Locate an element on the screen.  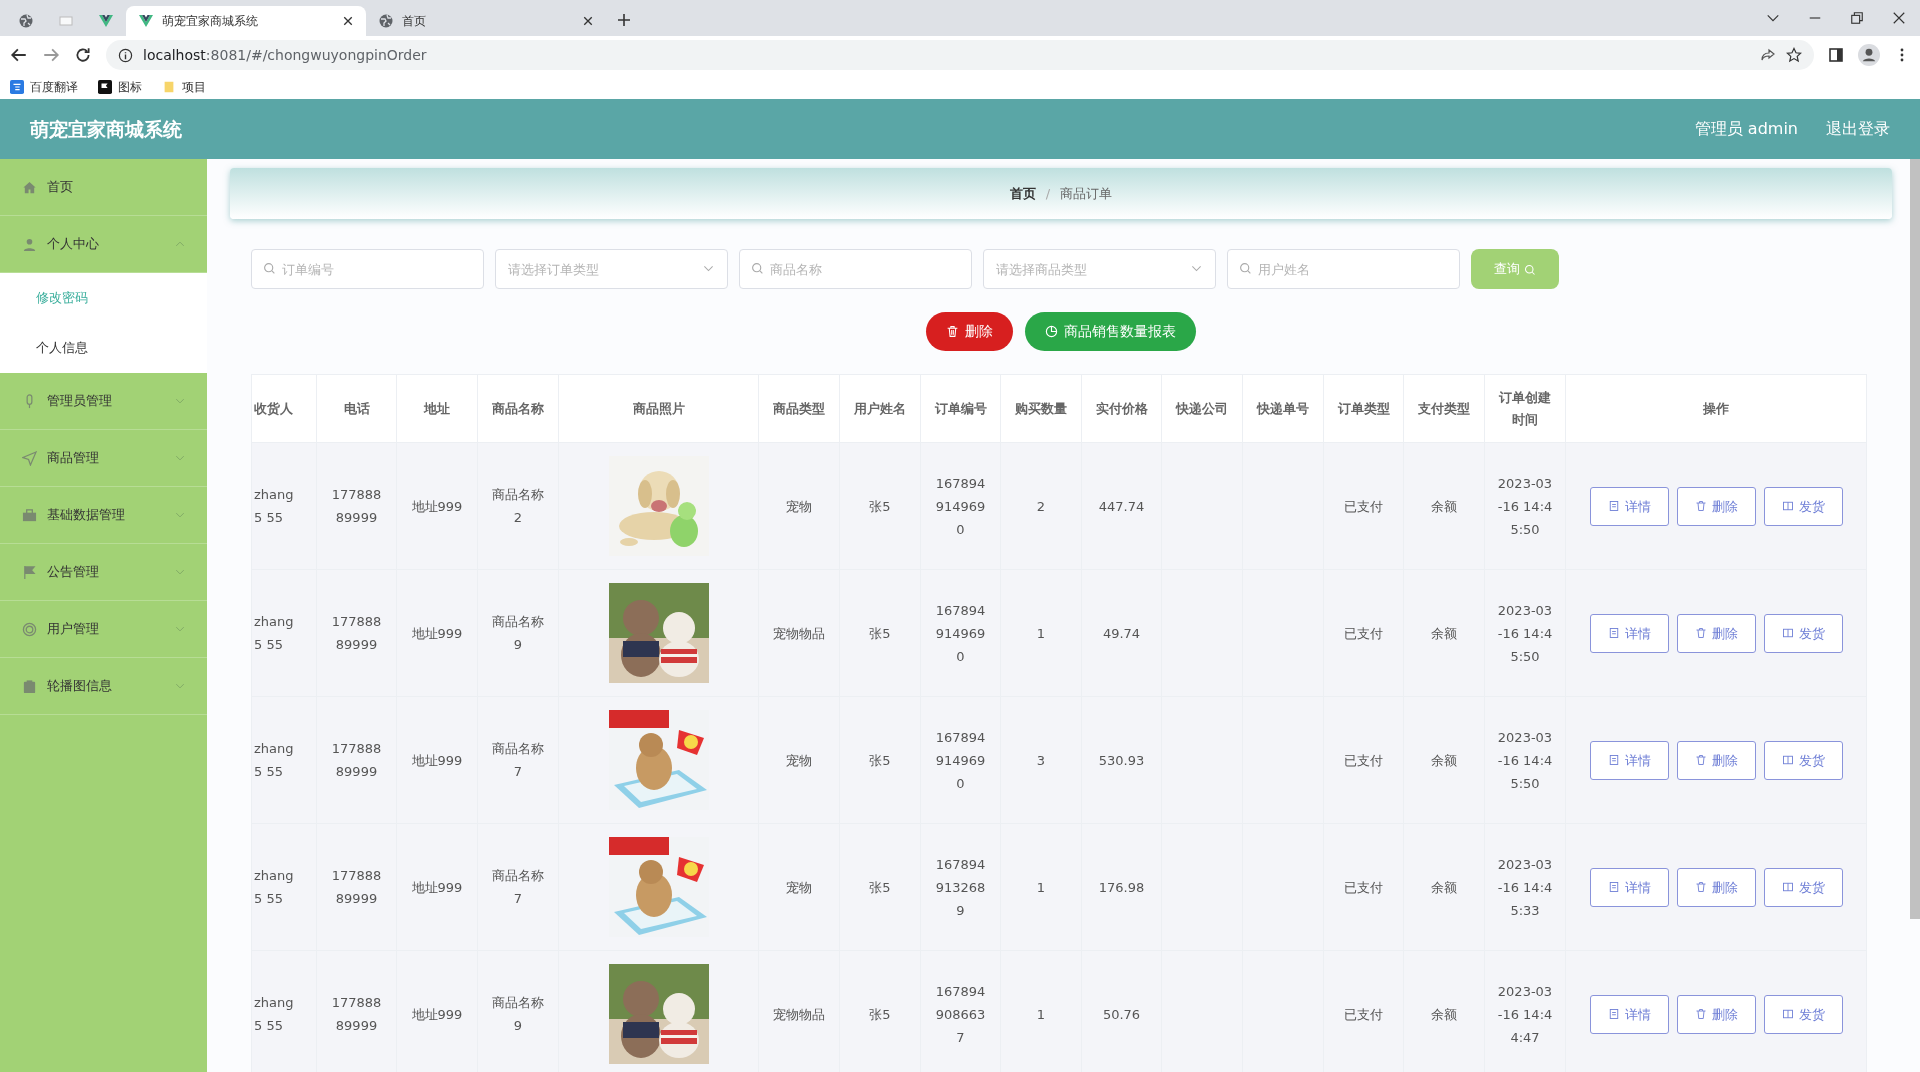
bookmark: 百度翻译 is located at coordinates (44, 86).